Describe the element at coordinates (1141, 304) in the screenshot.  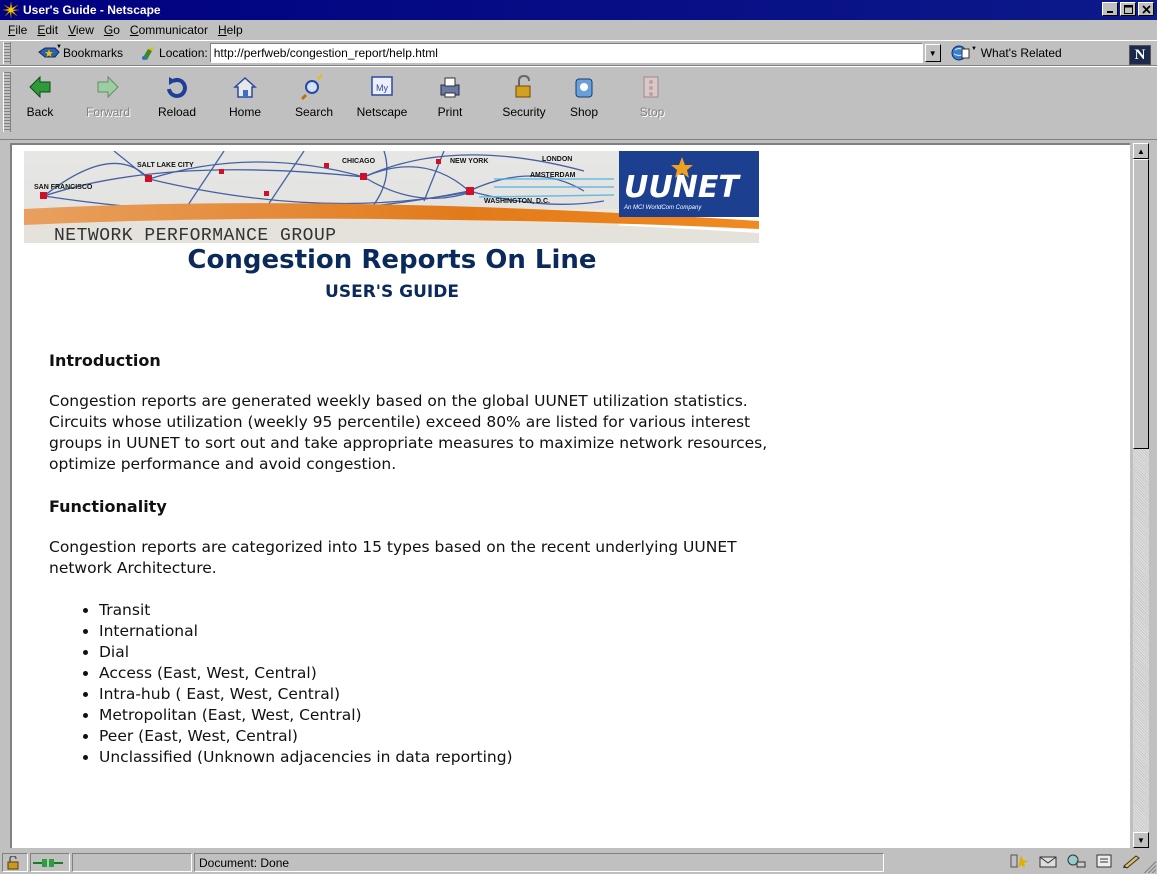
I see `scroll-thumb` at that location.